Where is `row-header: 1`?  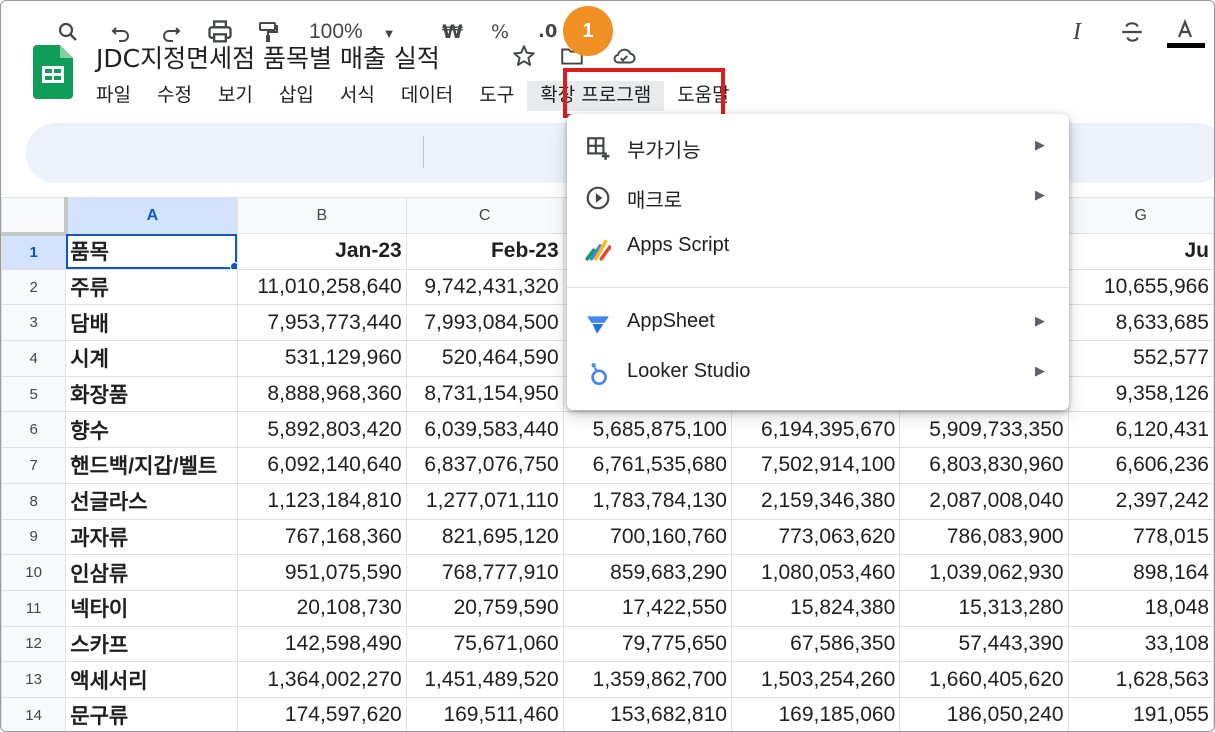 row-header: 1 is located at coordinates (34, 251).